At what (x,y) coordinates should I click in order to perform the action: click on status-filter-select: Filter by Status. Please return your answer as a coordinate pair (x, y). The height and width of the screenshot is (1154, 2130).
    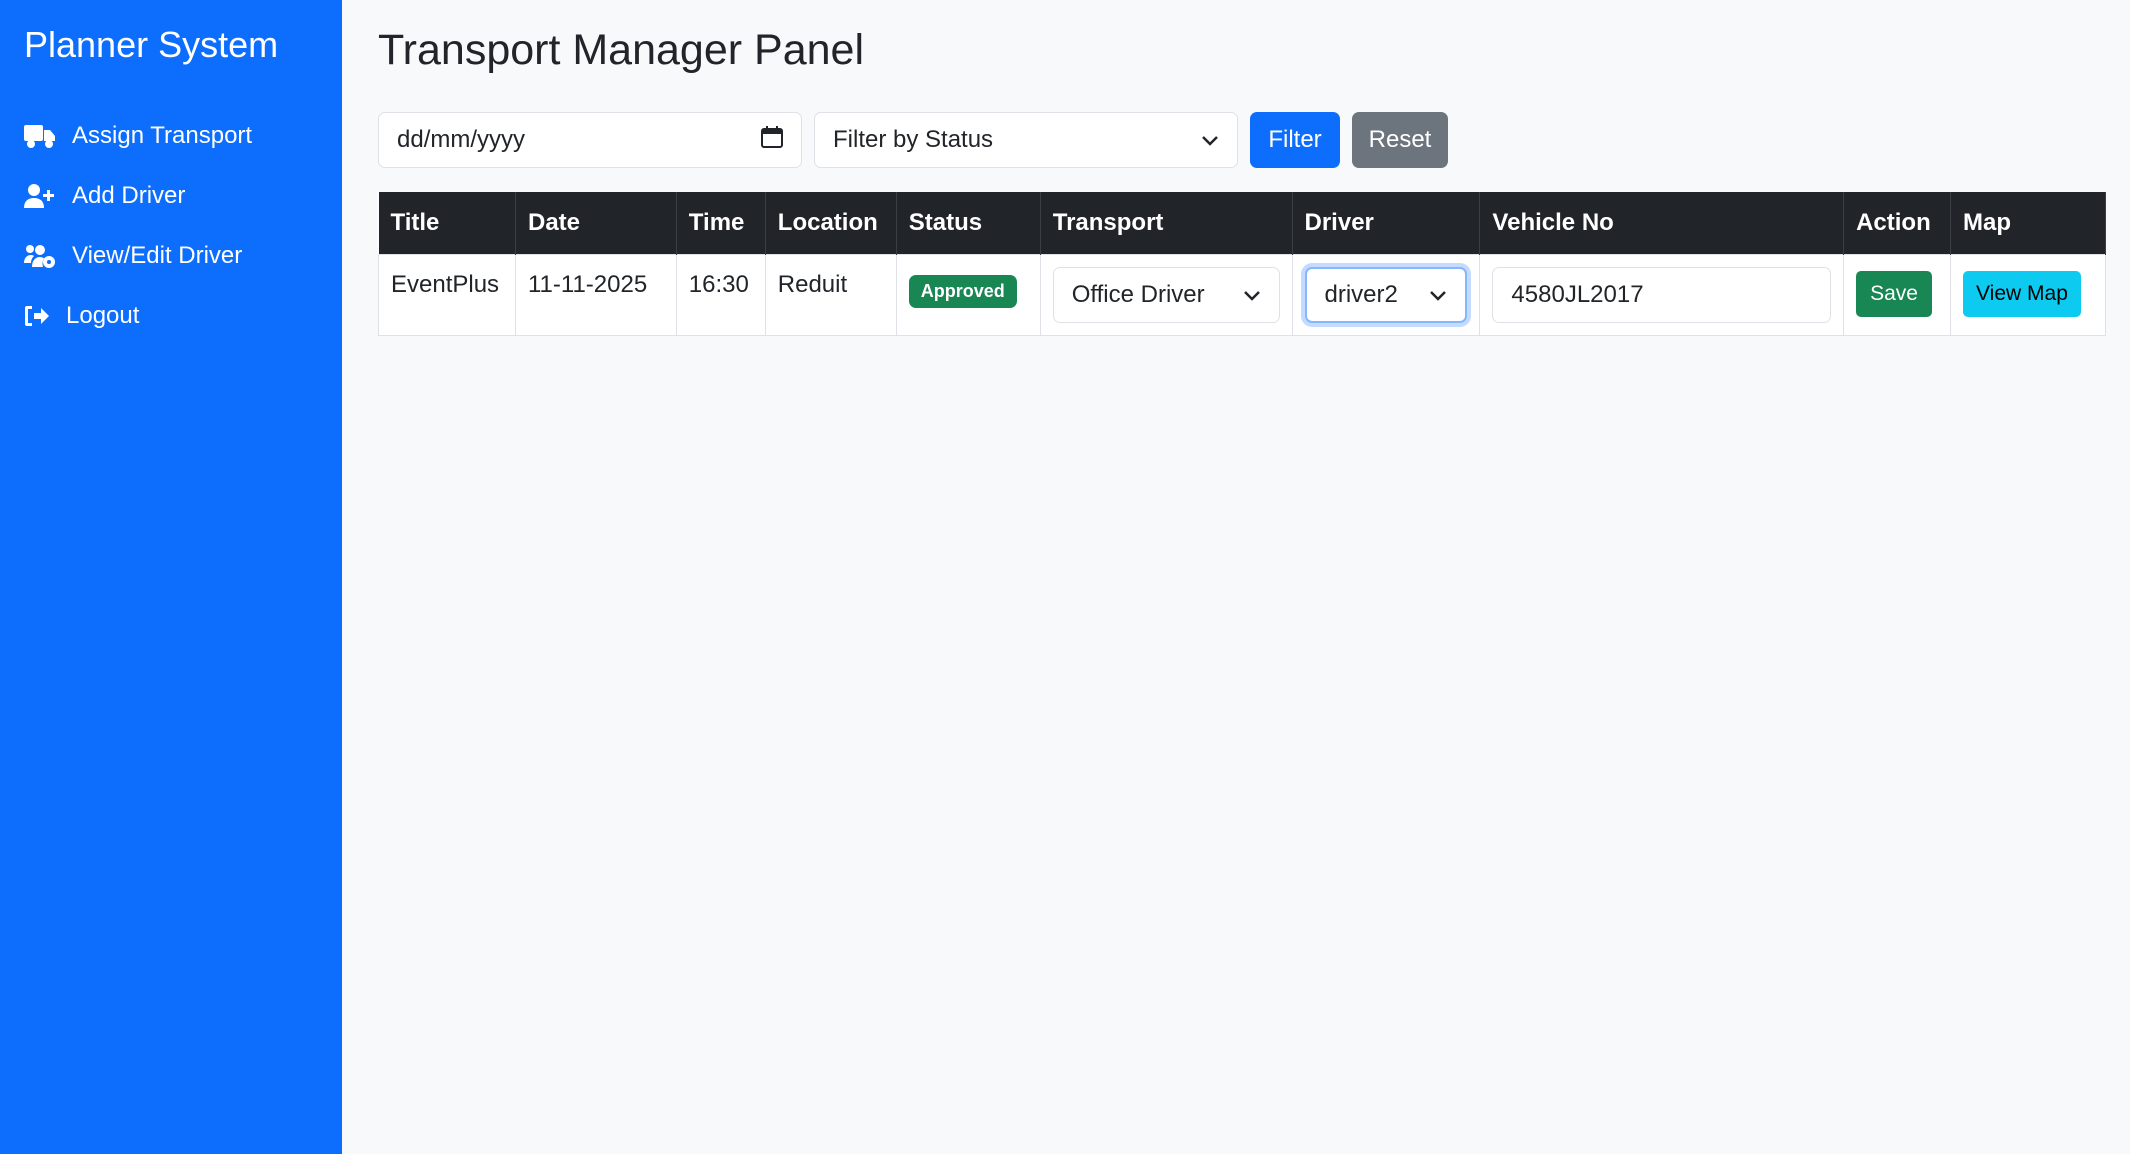
    Looking at the image, I should click on (1026, 140).